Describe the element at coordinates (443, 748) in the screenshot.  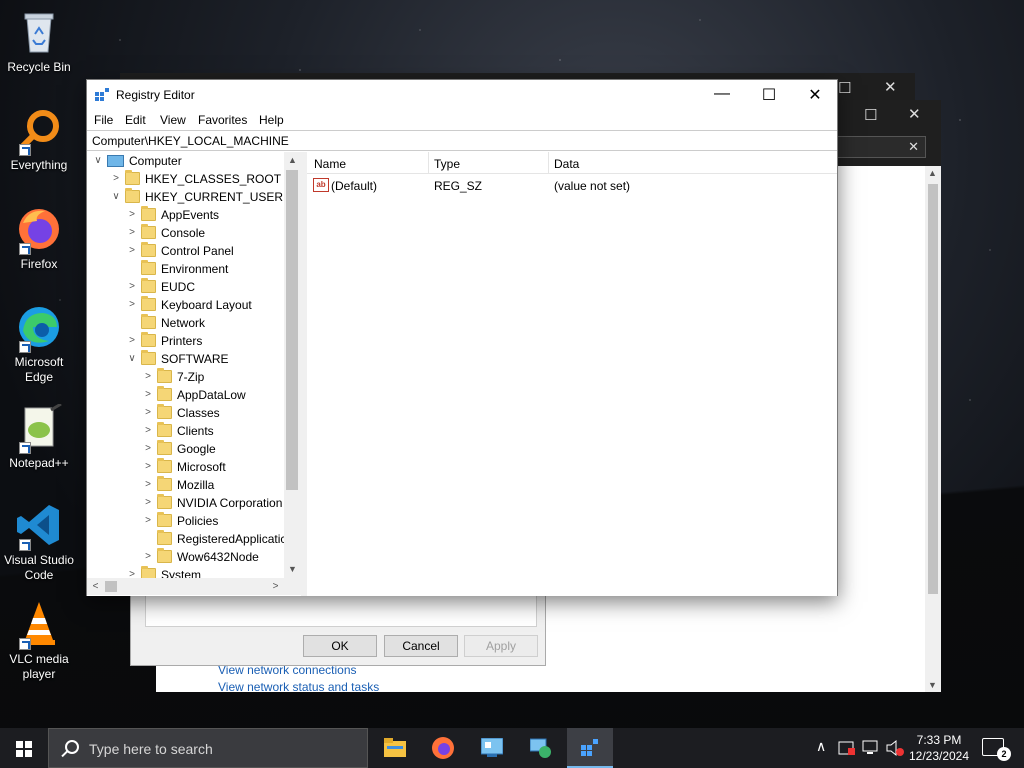
I see `taskbar-firefox` at that location.